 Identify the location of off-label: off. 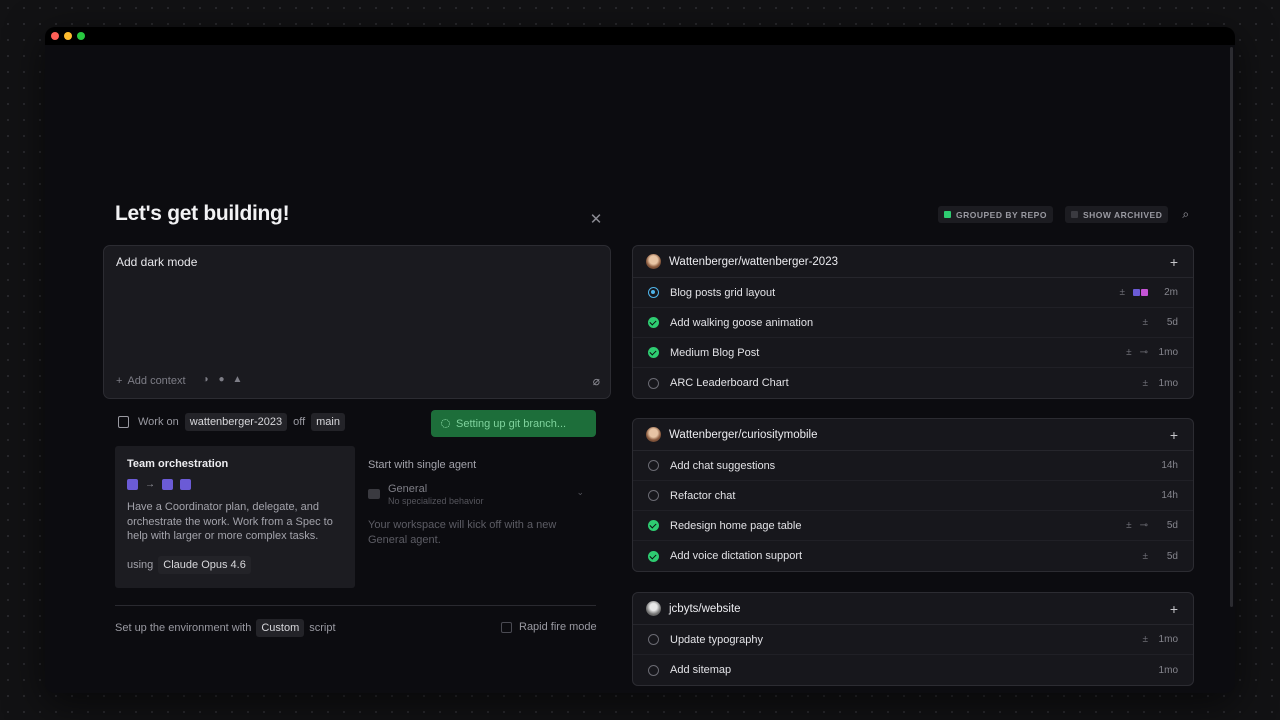
(299, 422).